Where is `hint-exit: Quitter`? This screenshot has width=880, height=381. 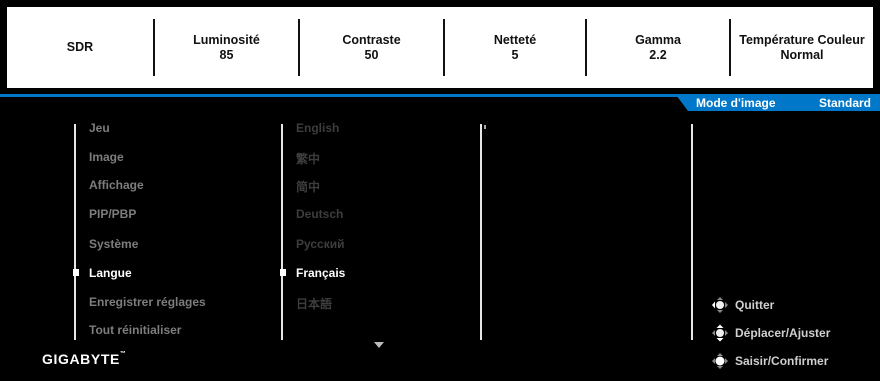 hint-exit: Quitter is located at coordinates (741, 305).